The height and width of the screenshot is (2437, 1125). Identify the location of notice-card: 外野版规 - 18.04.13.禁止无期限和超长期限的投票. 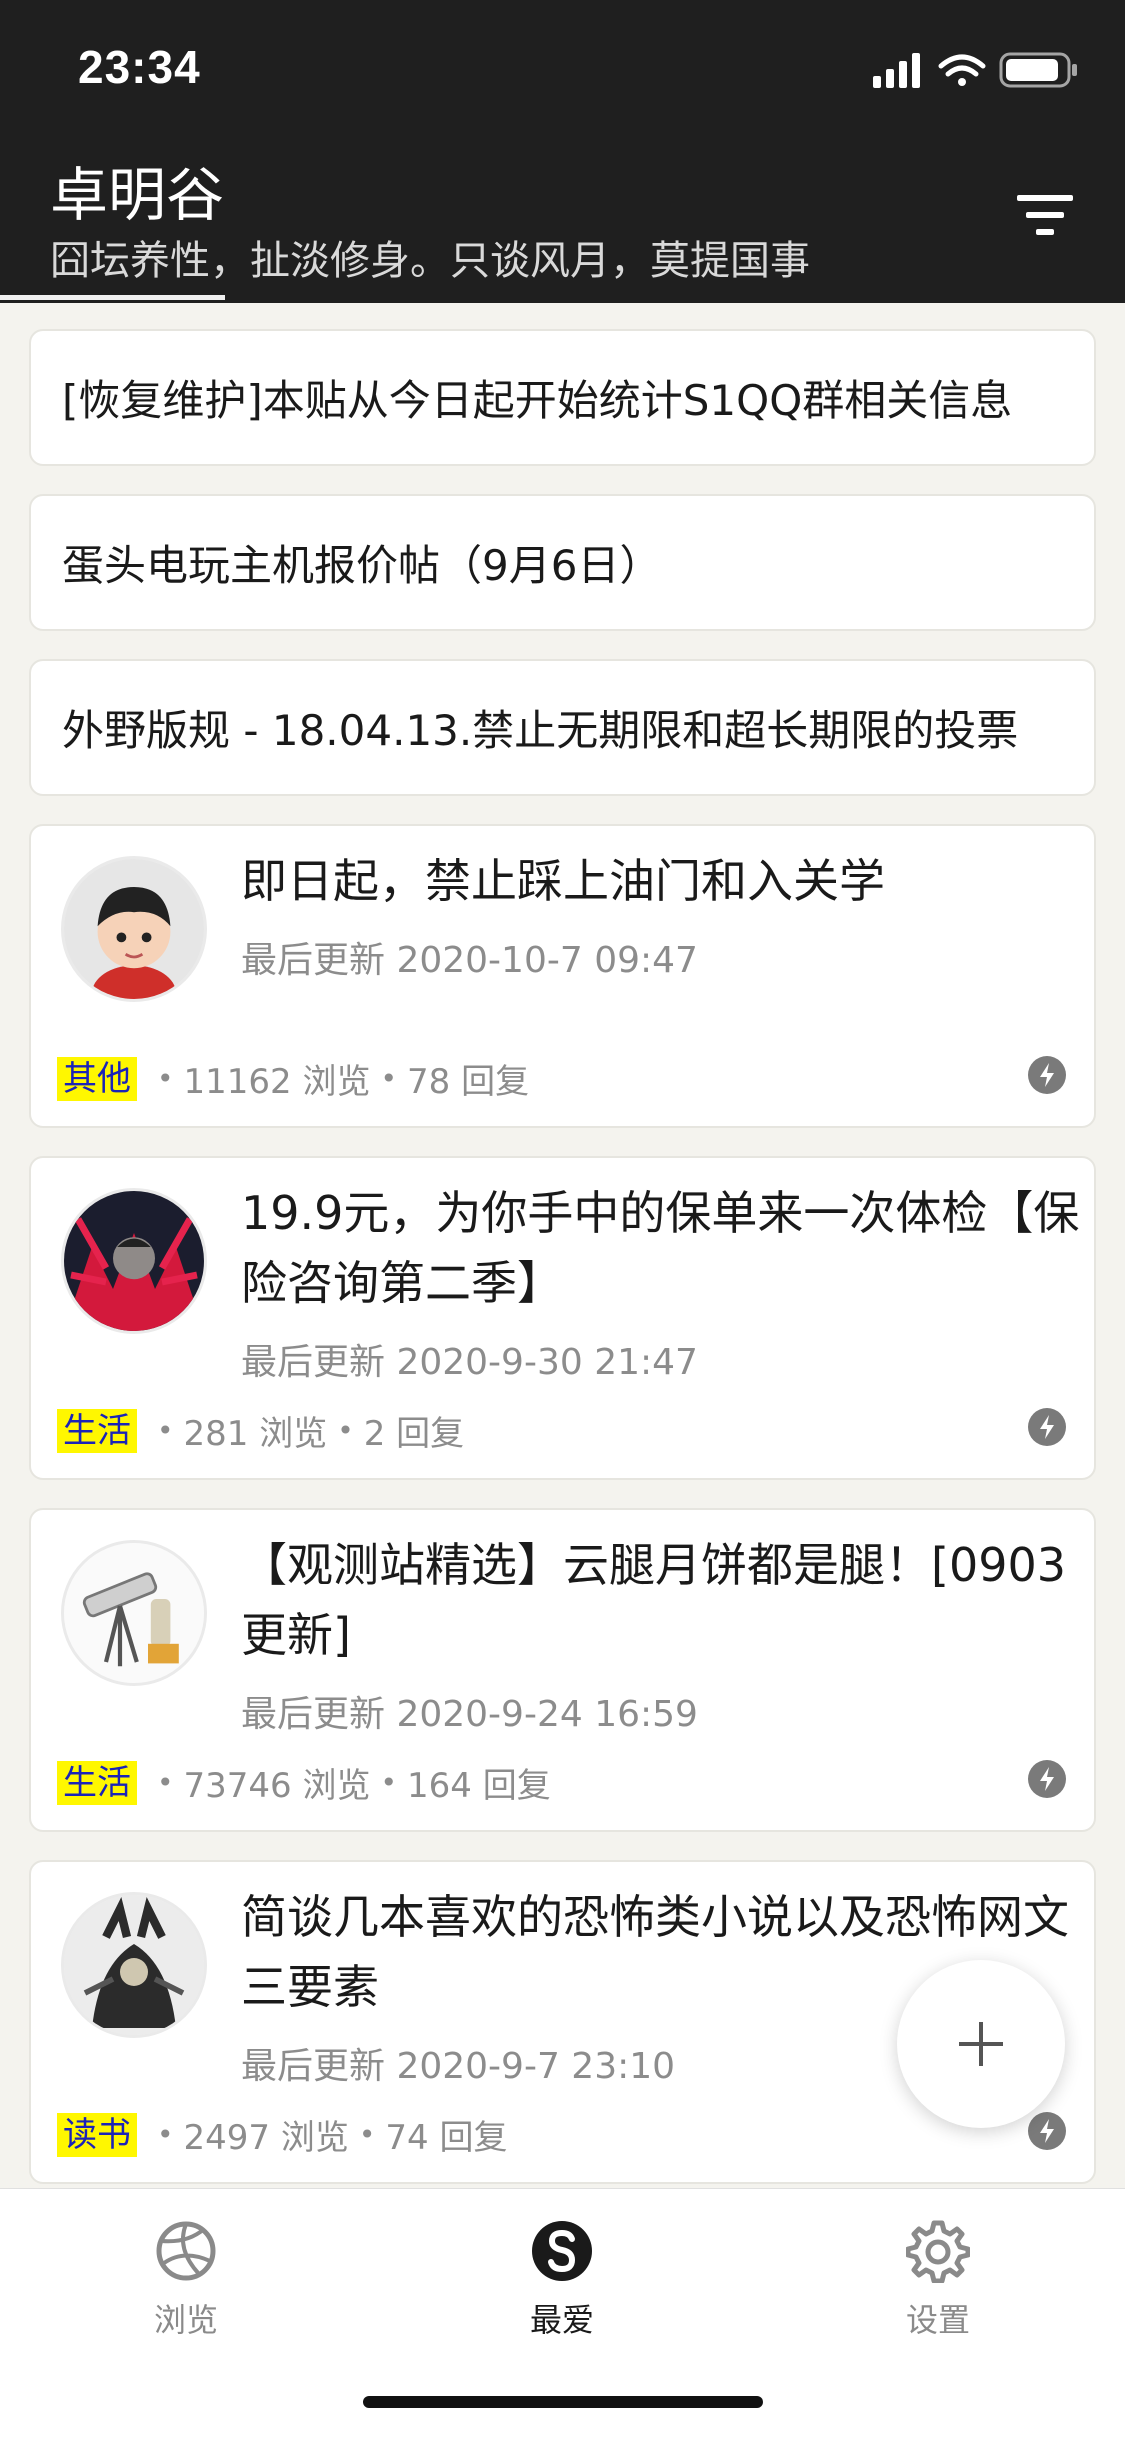
(562, 727).